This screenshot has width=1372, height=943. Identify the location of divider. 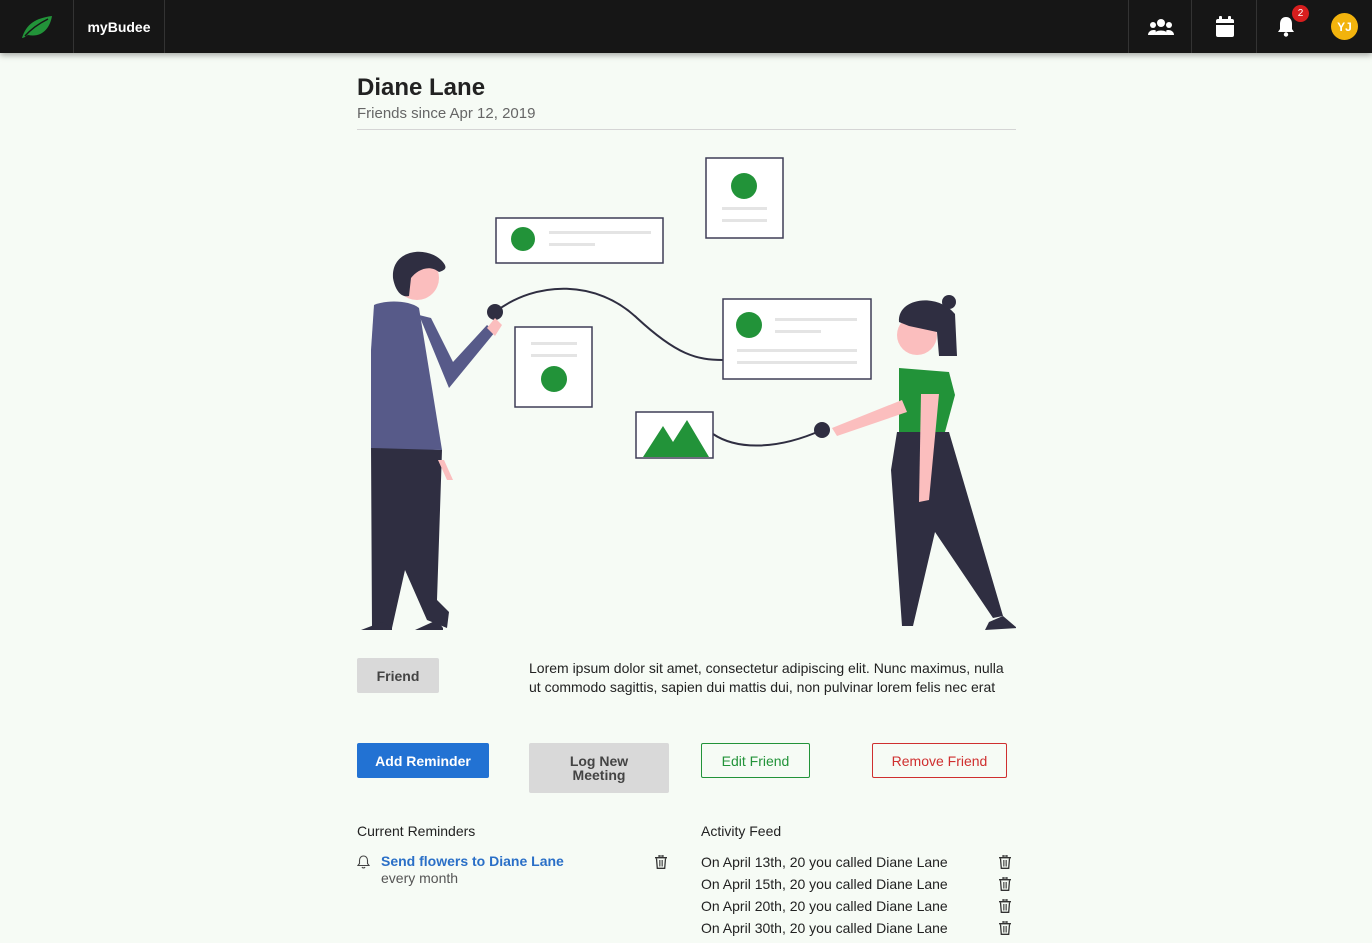
(686, 129).